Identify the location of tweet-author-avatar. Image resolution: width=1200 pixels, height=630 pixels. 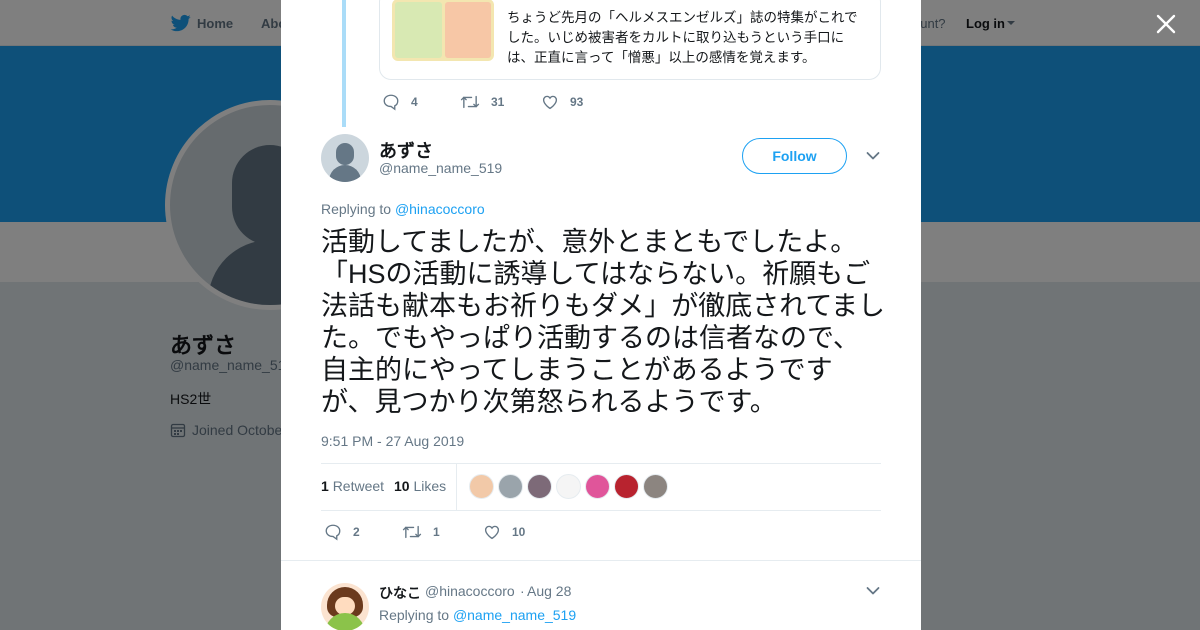
(345, 158).